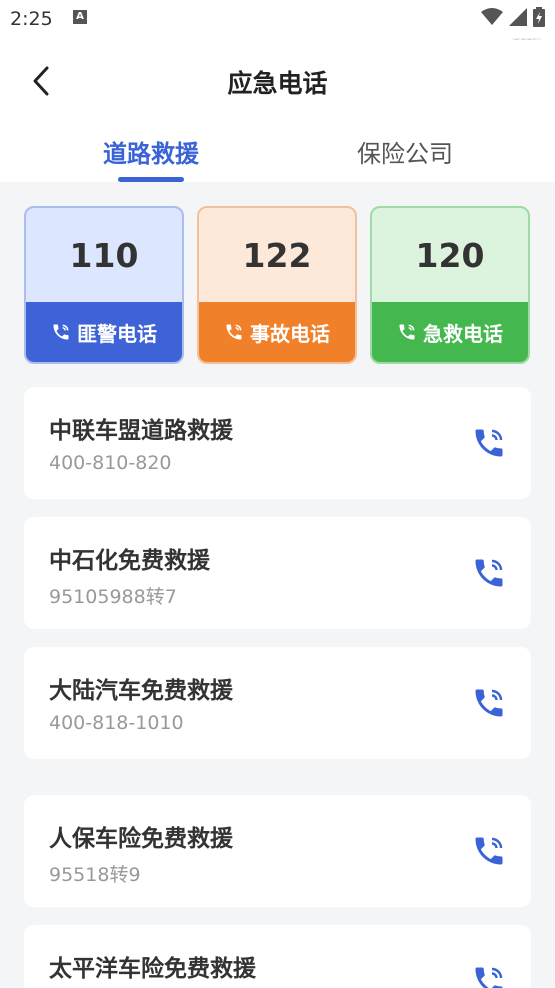  Describe the element at coordinates (31, 19) in the screenshot. I see `status-time: 2:25` at that location.